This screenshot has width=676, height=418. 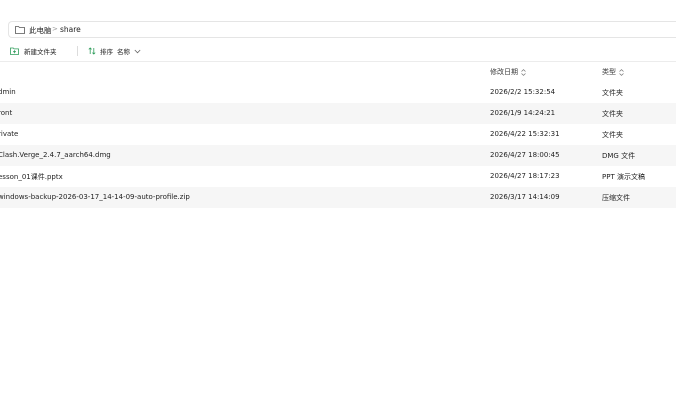 What do you see at coordinates (20, 30) in the screenshot?
I see `folder-icon` at bounding box center [20, 30].